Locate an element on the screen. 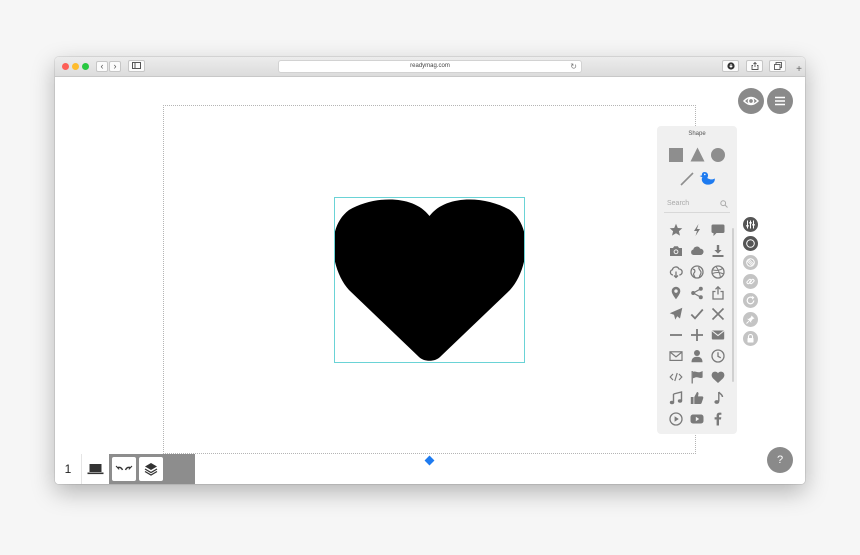 The image size is (860, 555). star-icon is located at coordinates (676, 230).